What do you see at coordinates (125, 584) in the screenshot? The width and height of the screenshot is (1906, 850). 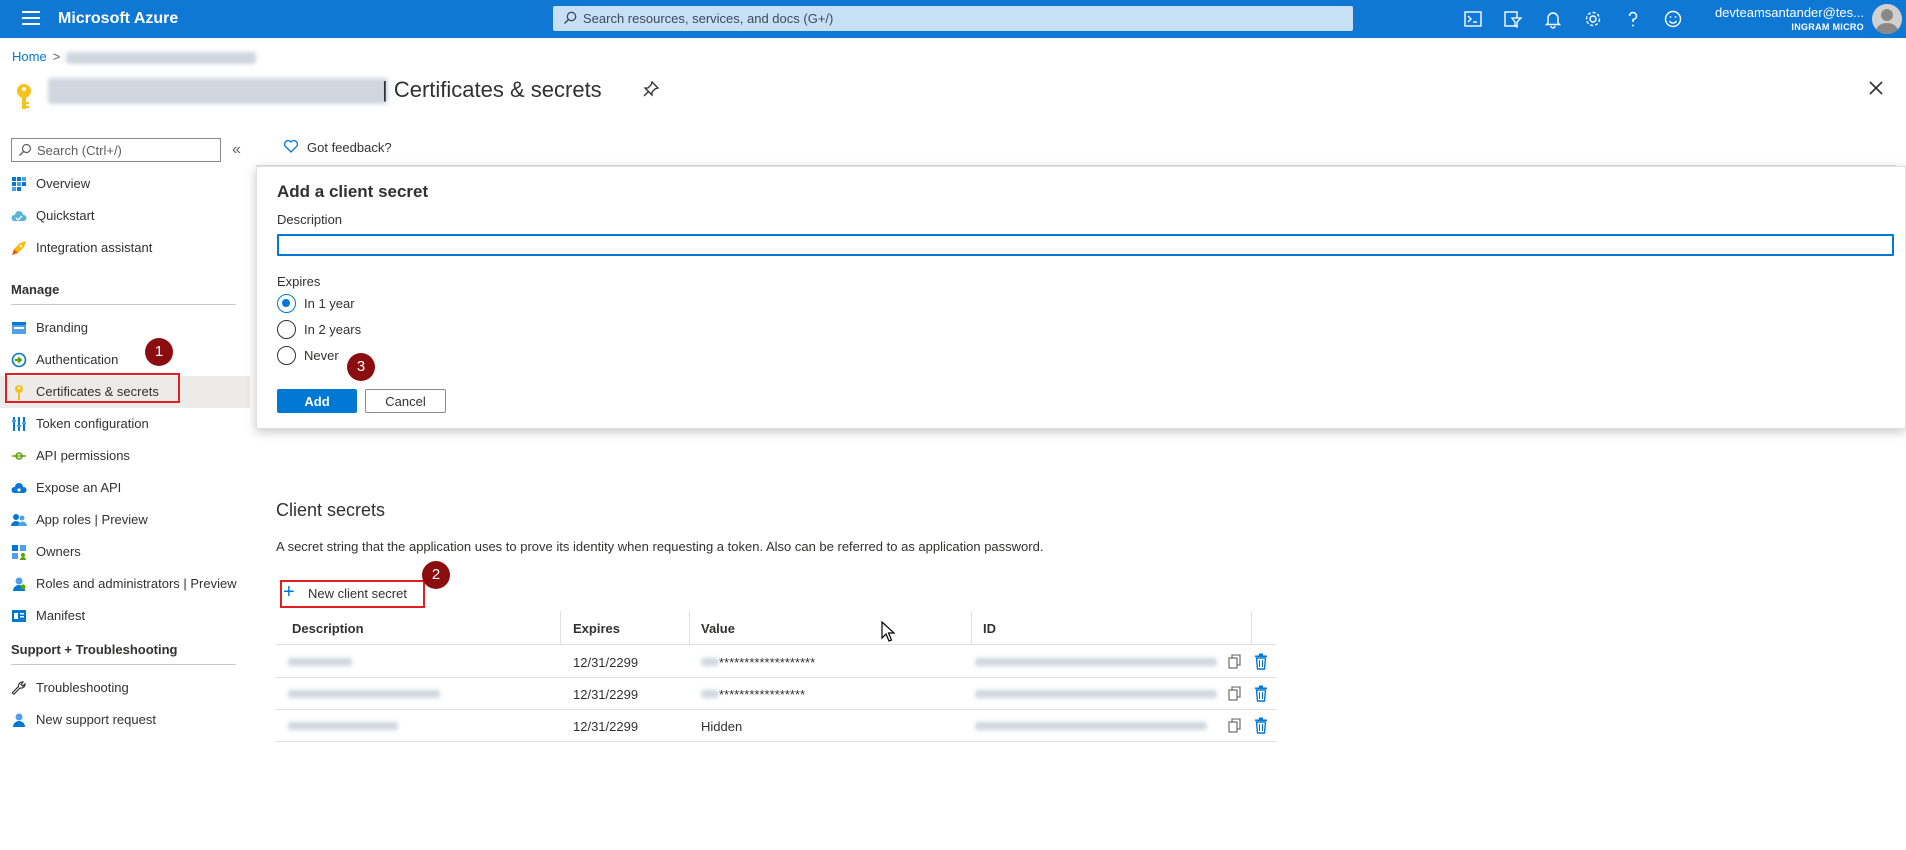 I see `sidebar-item-roles-and-administrators: Roles and administrators | Preview` at bounding box center [125, 584].